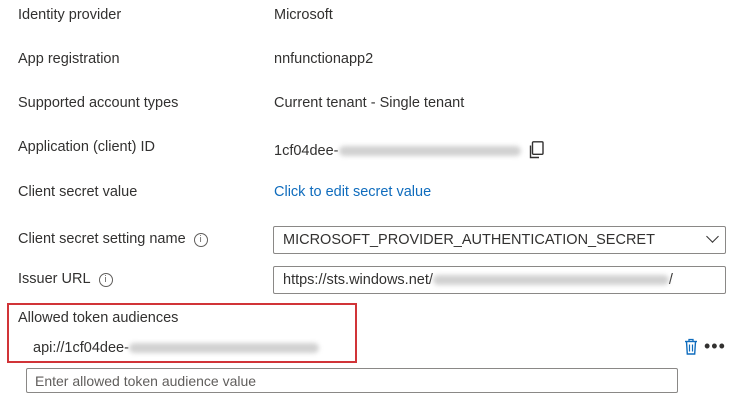 The width and height of the screenshot is (738, 396). Describe the element at coordinates (369, 103) in the screenshot. I see `supported-account-types-value: Current tenant - Single tenant` at that location.